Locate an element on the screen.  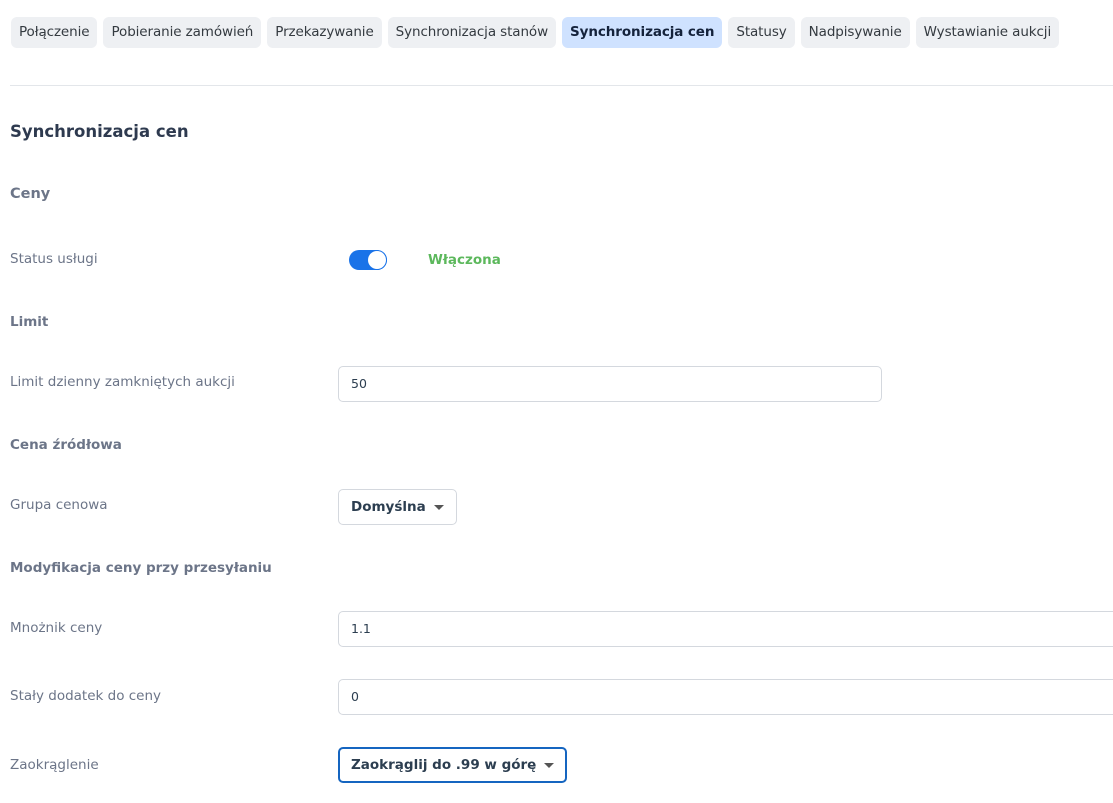
section-title-prices: Ceny is located at coordinates (30, 194).